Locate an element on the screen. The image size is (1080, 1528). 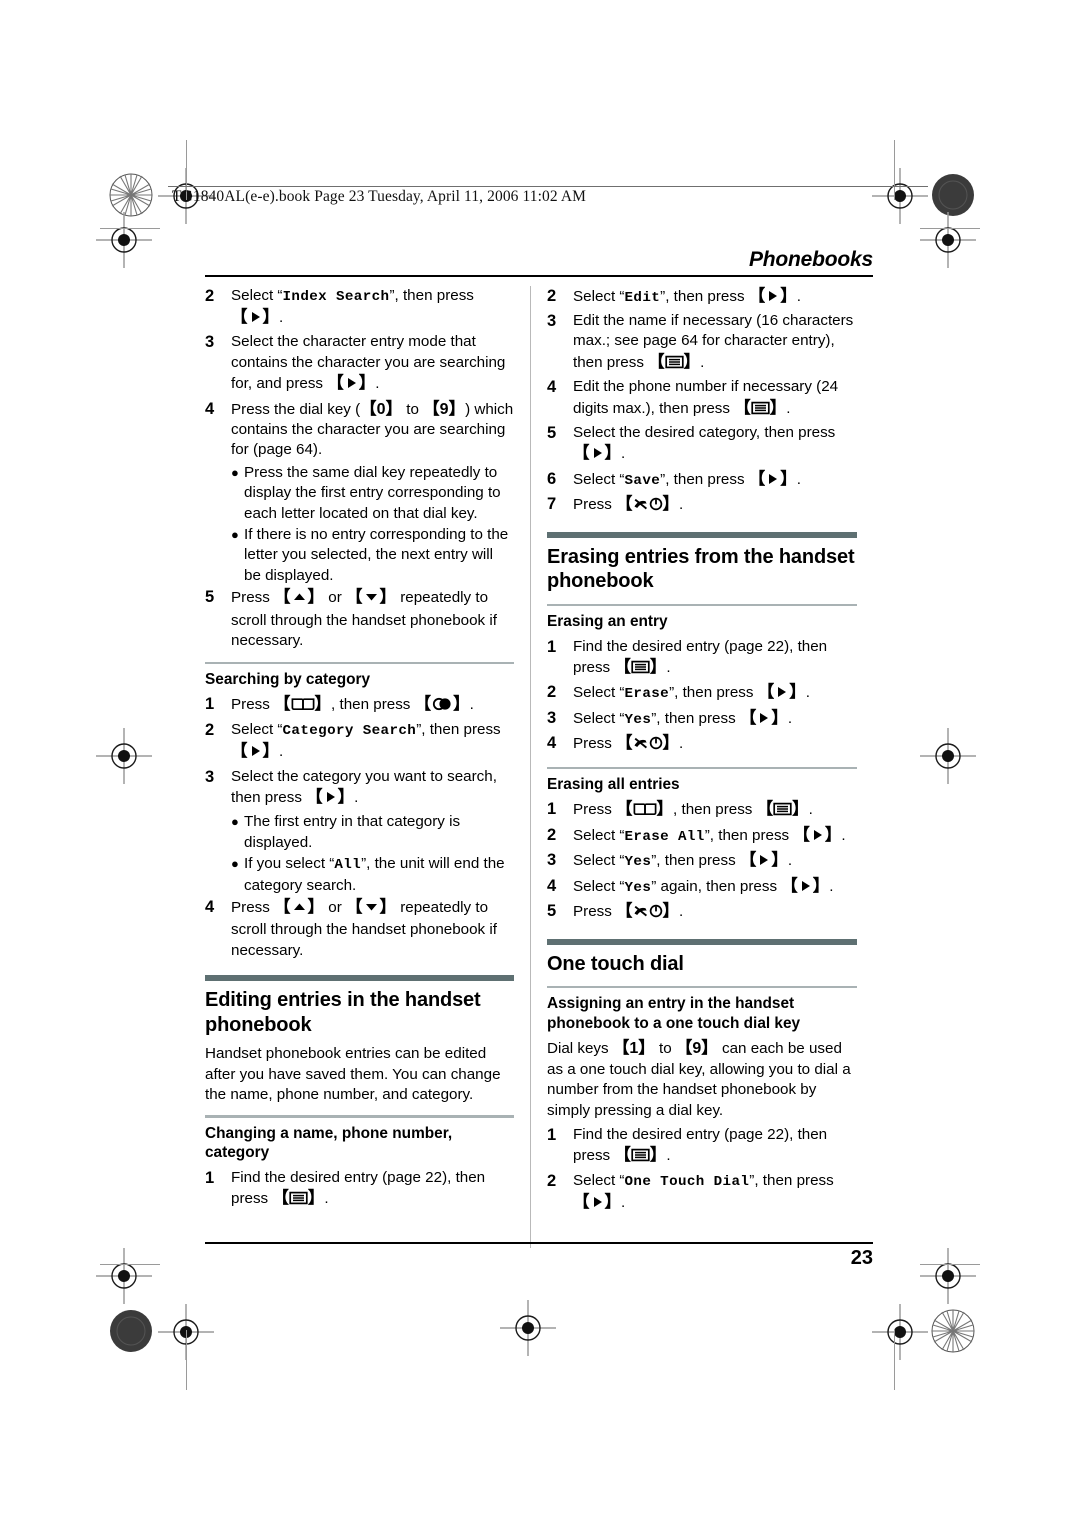
body-text: to is located at coordinates (665, 1049).